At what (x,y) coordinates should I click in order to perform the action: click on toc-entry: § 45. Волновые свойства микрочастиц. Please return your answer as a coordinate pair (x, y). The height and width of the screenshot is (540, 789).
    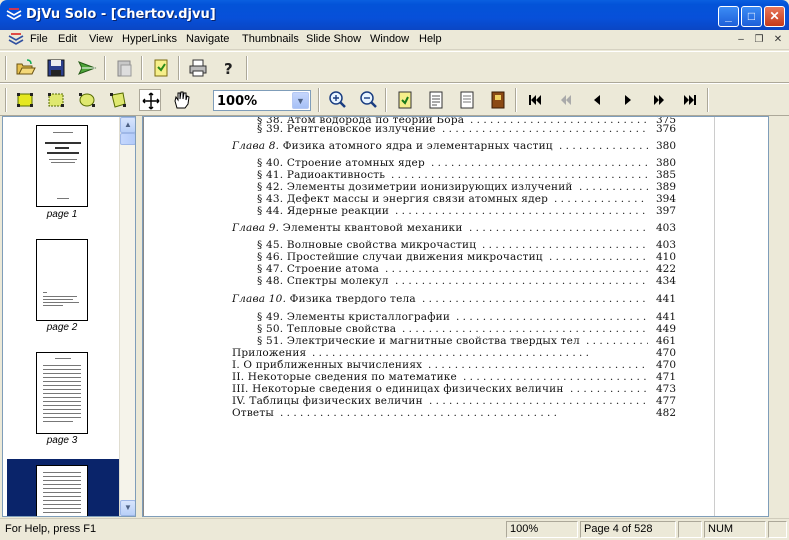
    Looking at the image, I should click on (366, 245).